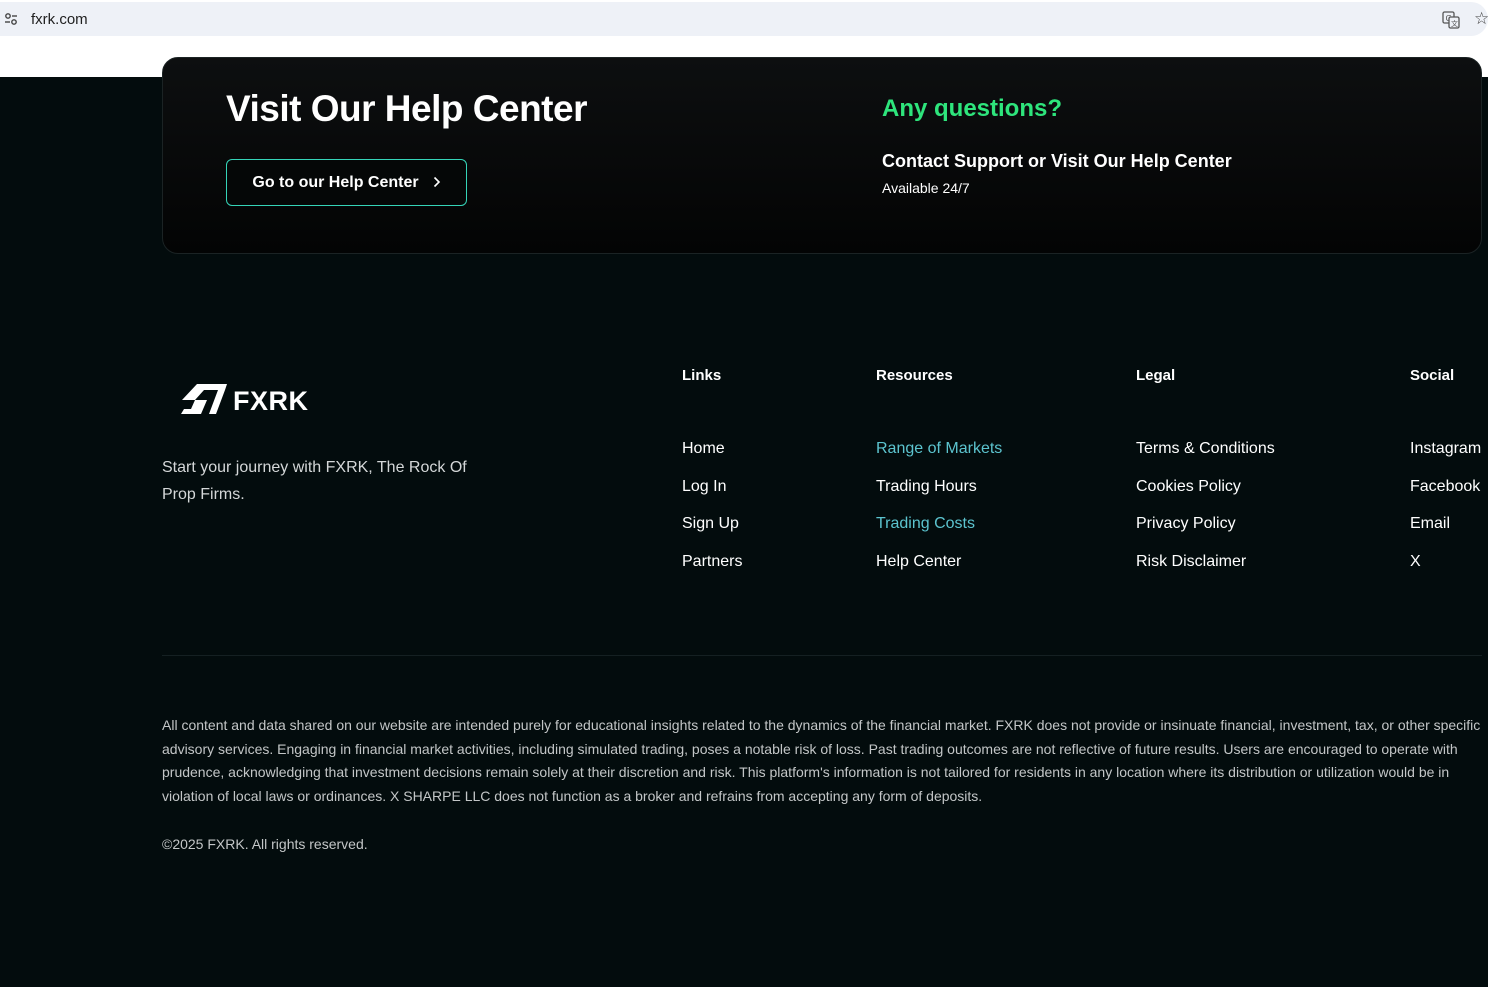 This screenshot has height=987, width=1488. Describe the element at coordinates (271, 401) in the screenshot. I see `logo-text: FXRK` at that location.